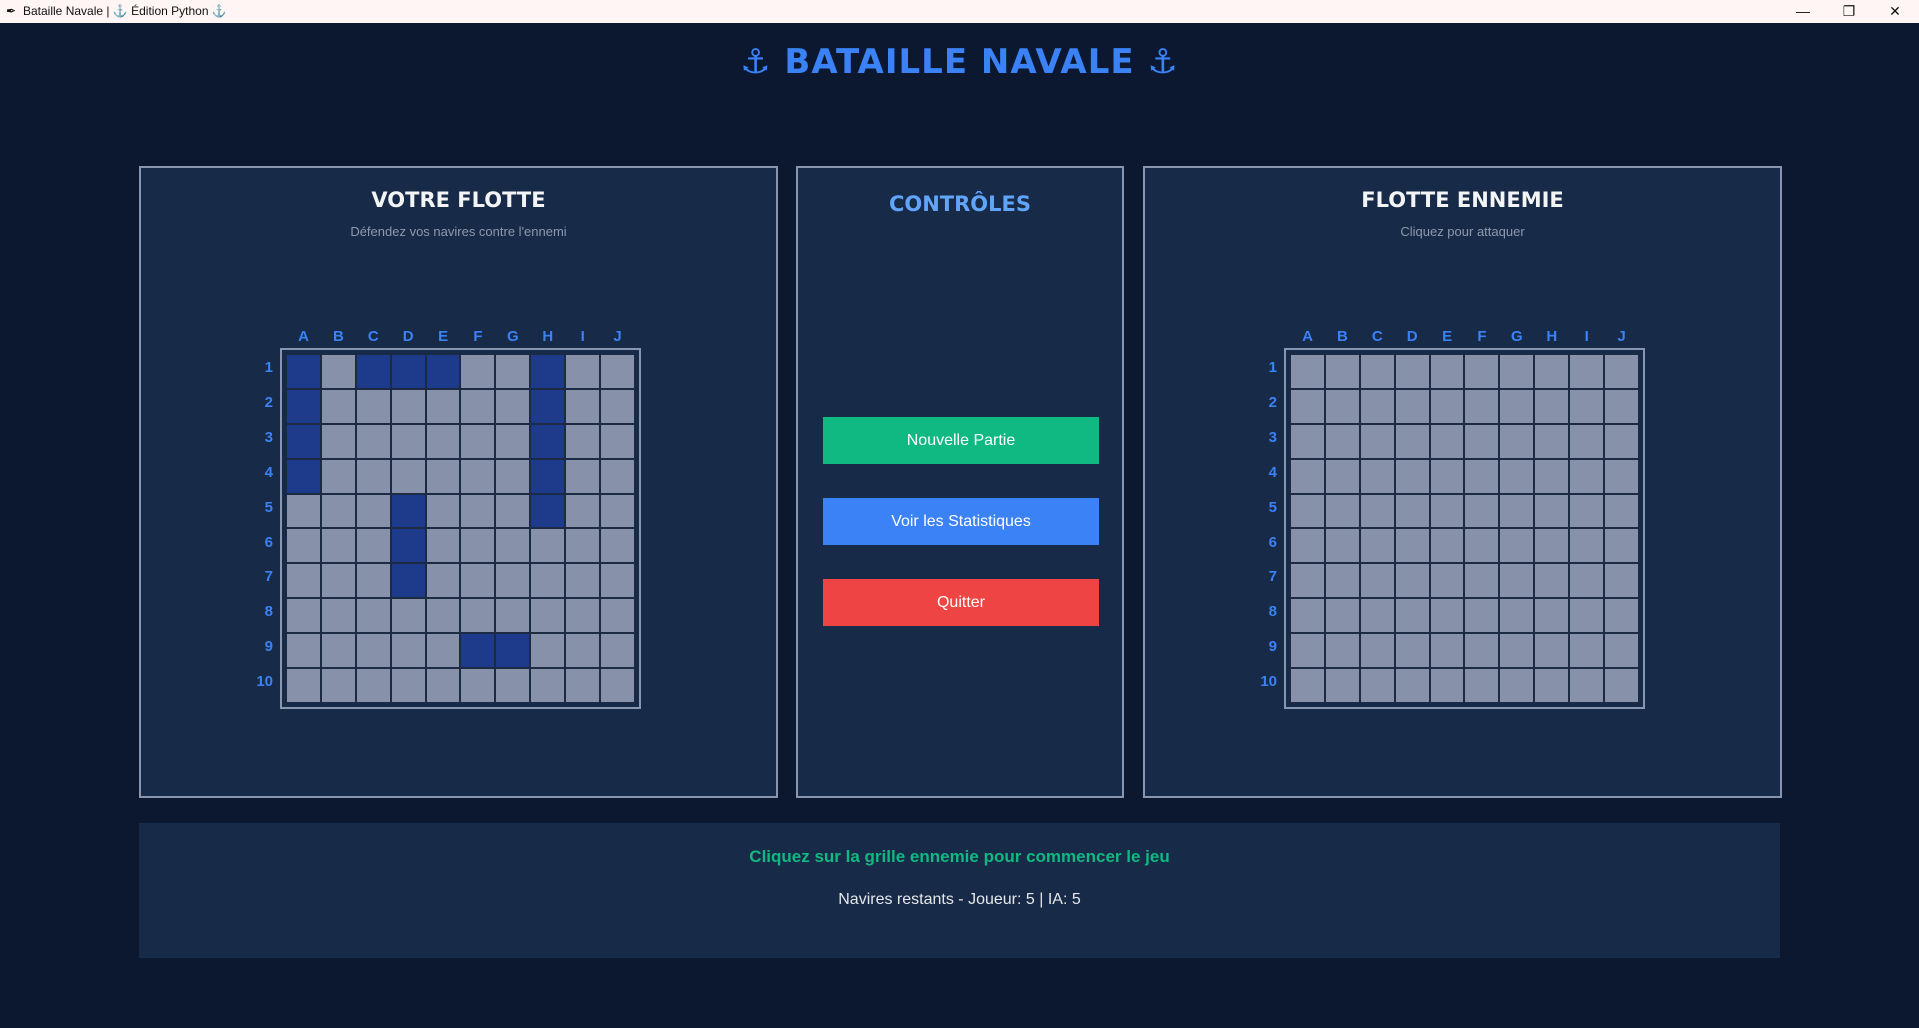  What do you see at coordinates (961, 440) in the screenshot?
I see `new-game-button: Nouvelle Partie` at bounding box center [961, 440].